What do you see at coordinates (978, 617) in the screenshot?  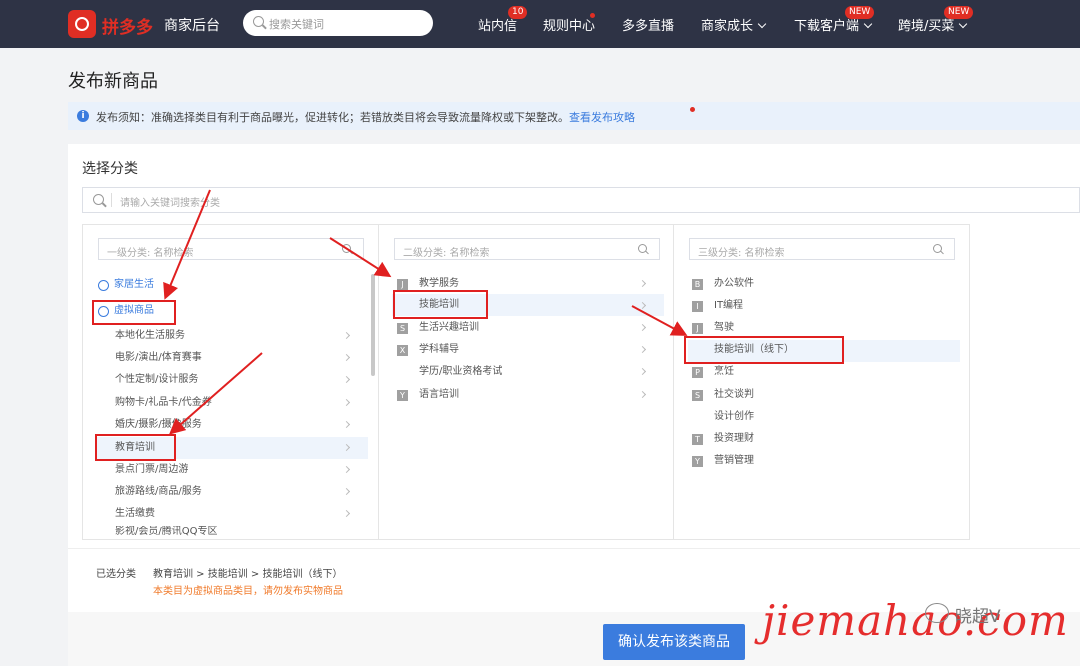 I see `watermark-account: 晓超V` at bounding box center [978, 617].